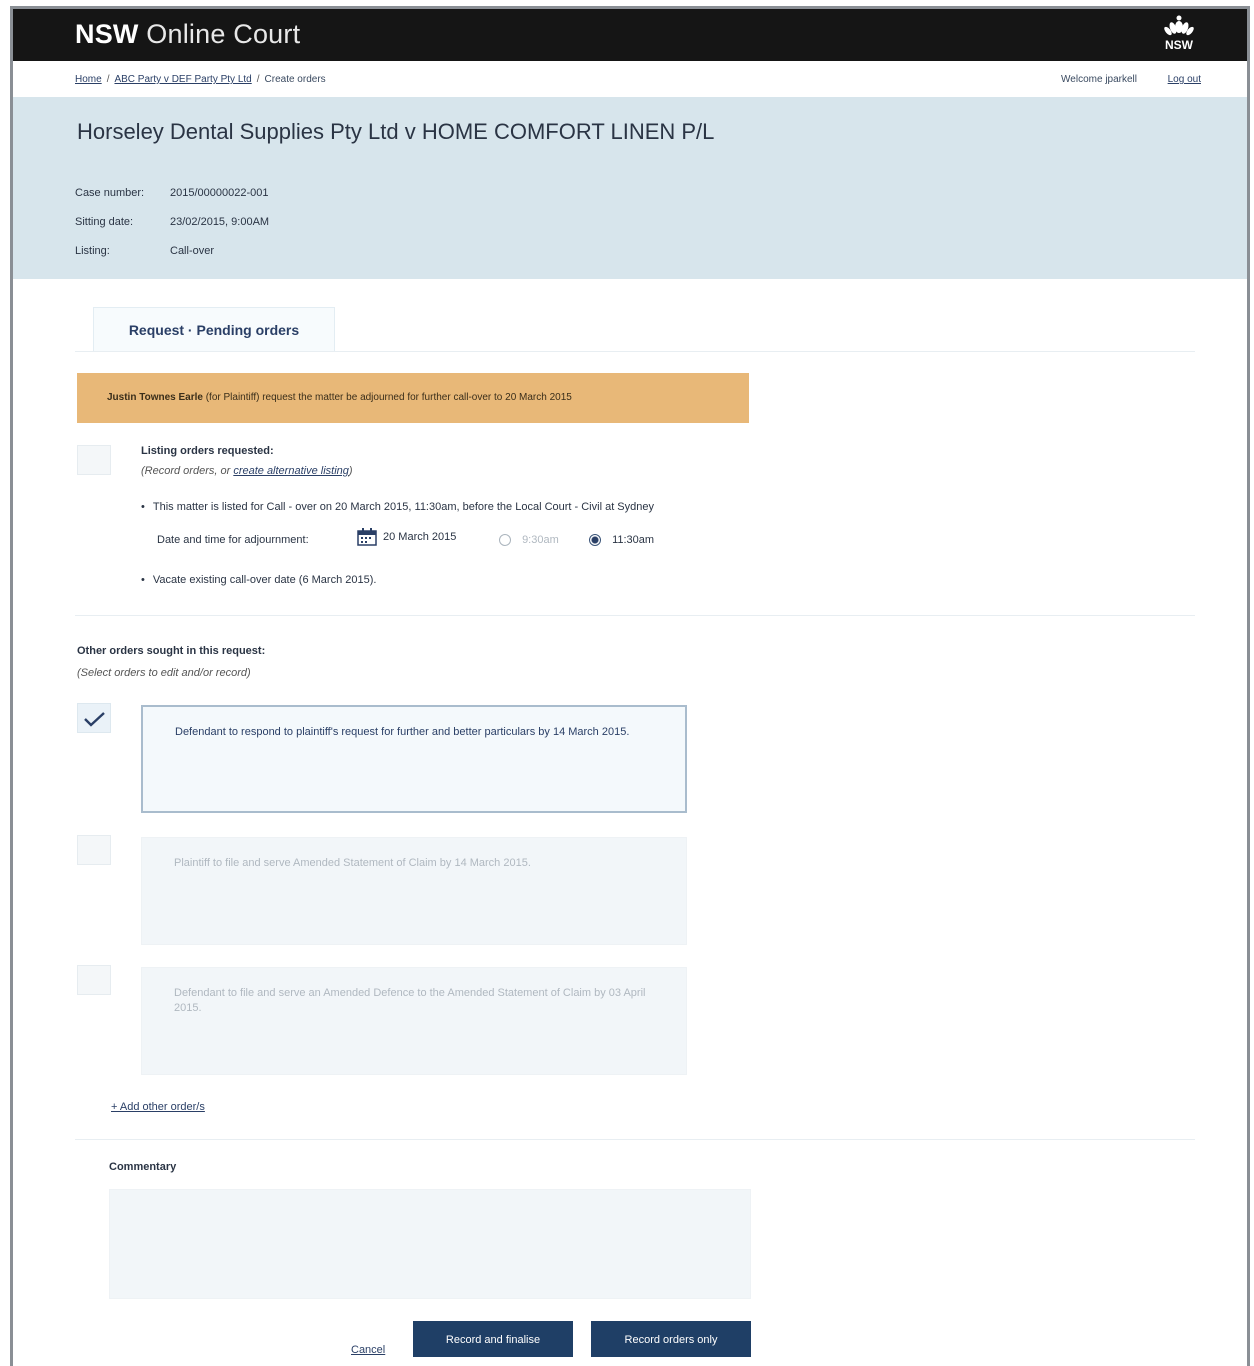  I want to click on adjournment-date-picker: 20 March 2015, so click(406, 537).